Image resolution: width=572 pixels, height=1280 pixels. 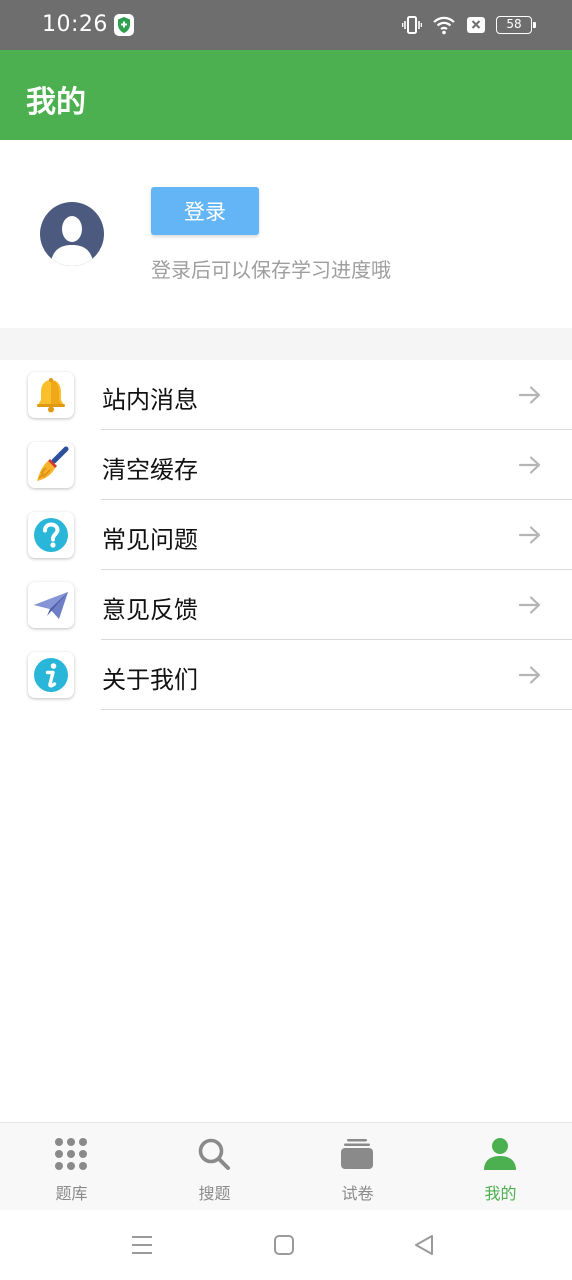 I want to click on tab-mine: 我的, so click(x=500, y=1167).